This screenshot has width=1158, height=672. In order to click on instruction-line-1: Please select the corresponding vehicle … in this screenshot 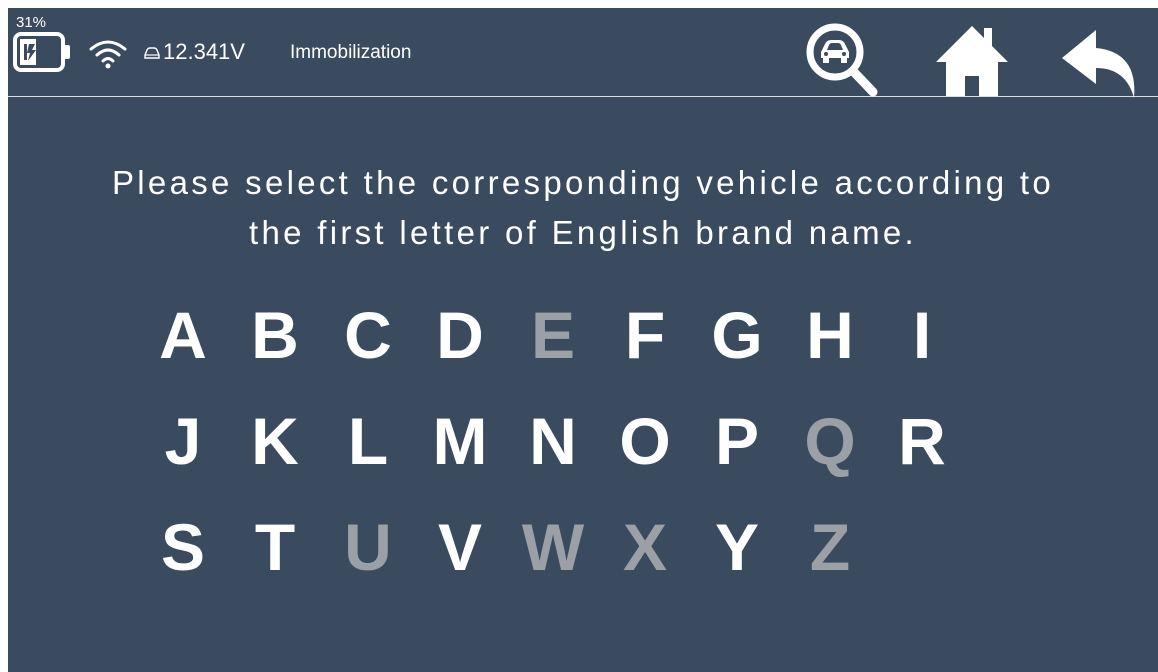, I will do `click(583, 182)`.